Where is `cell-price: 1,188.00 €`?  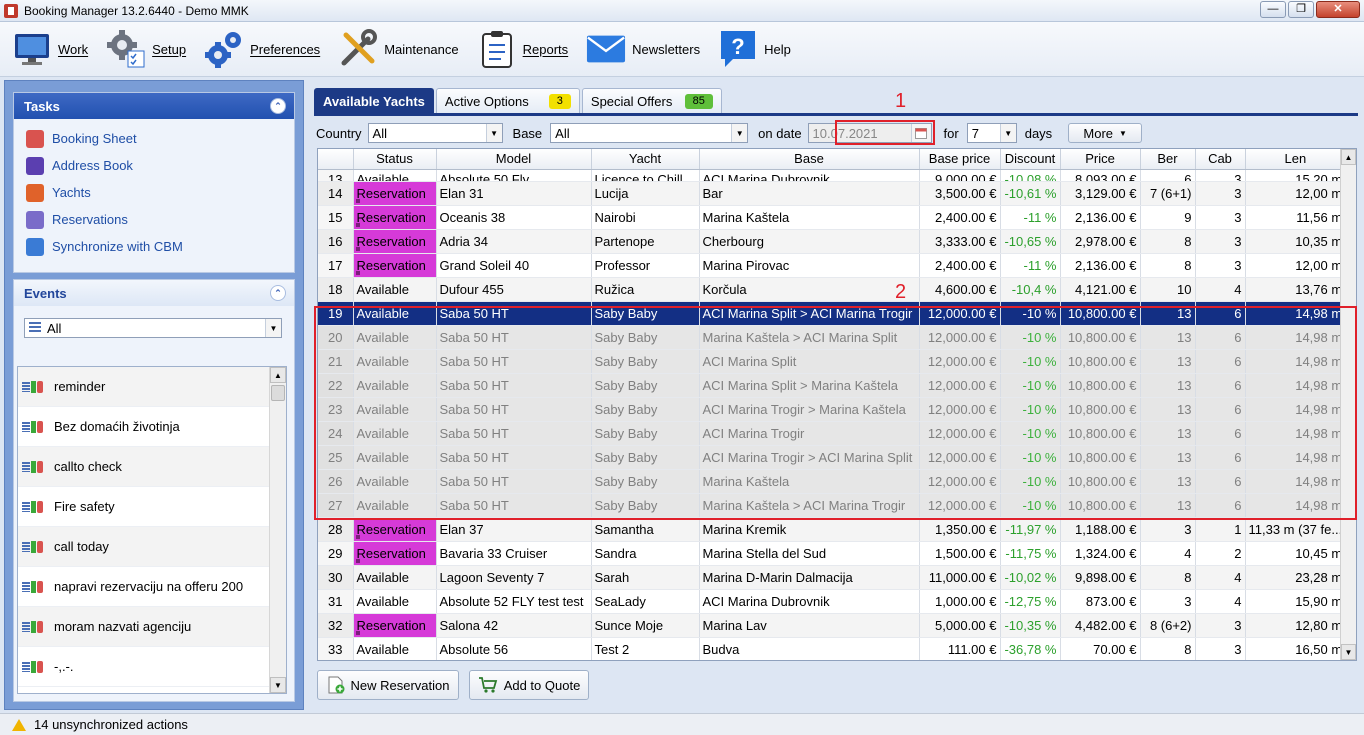
cell-price: 1,188.00 € is located at coordinates (1100, 529).